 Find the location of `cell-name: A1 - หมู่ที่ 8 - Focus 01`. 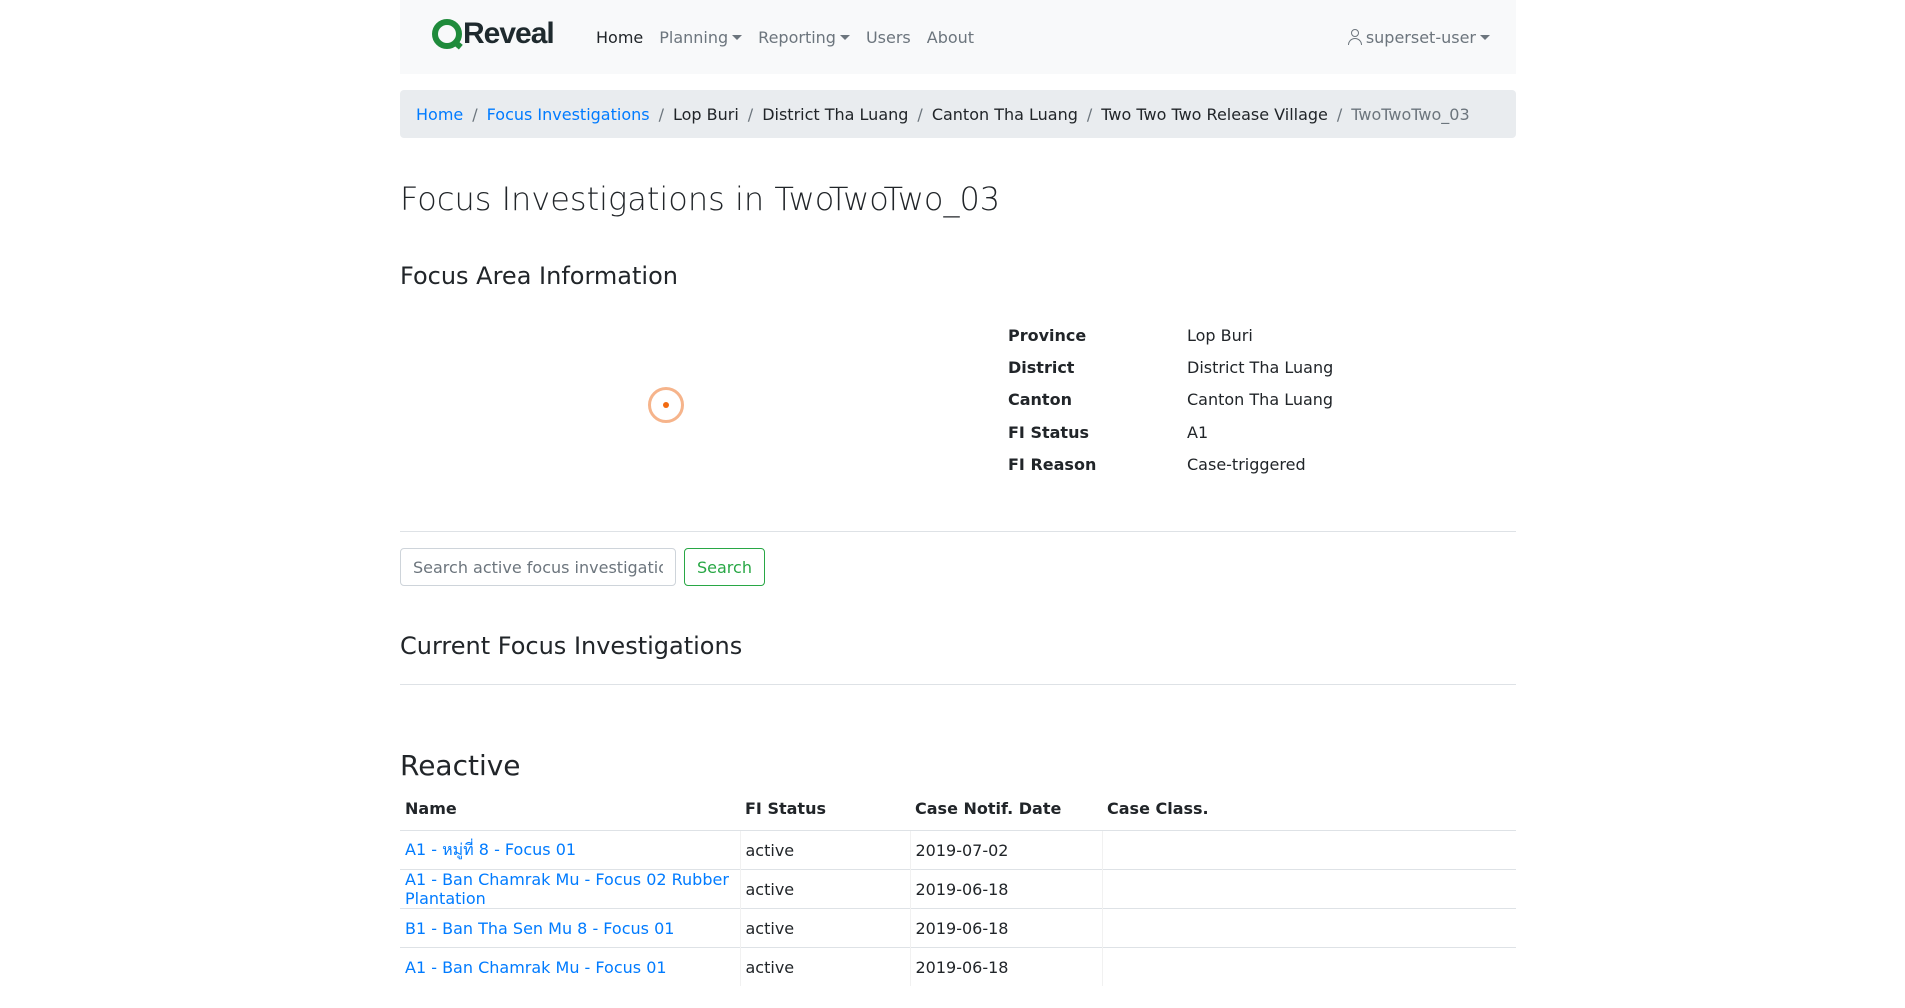

cell-name: A1 - หมู่ที่ 8 - Focus 01 is located at coordinates (570, 850).